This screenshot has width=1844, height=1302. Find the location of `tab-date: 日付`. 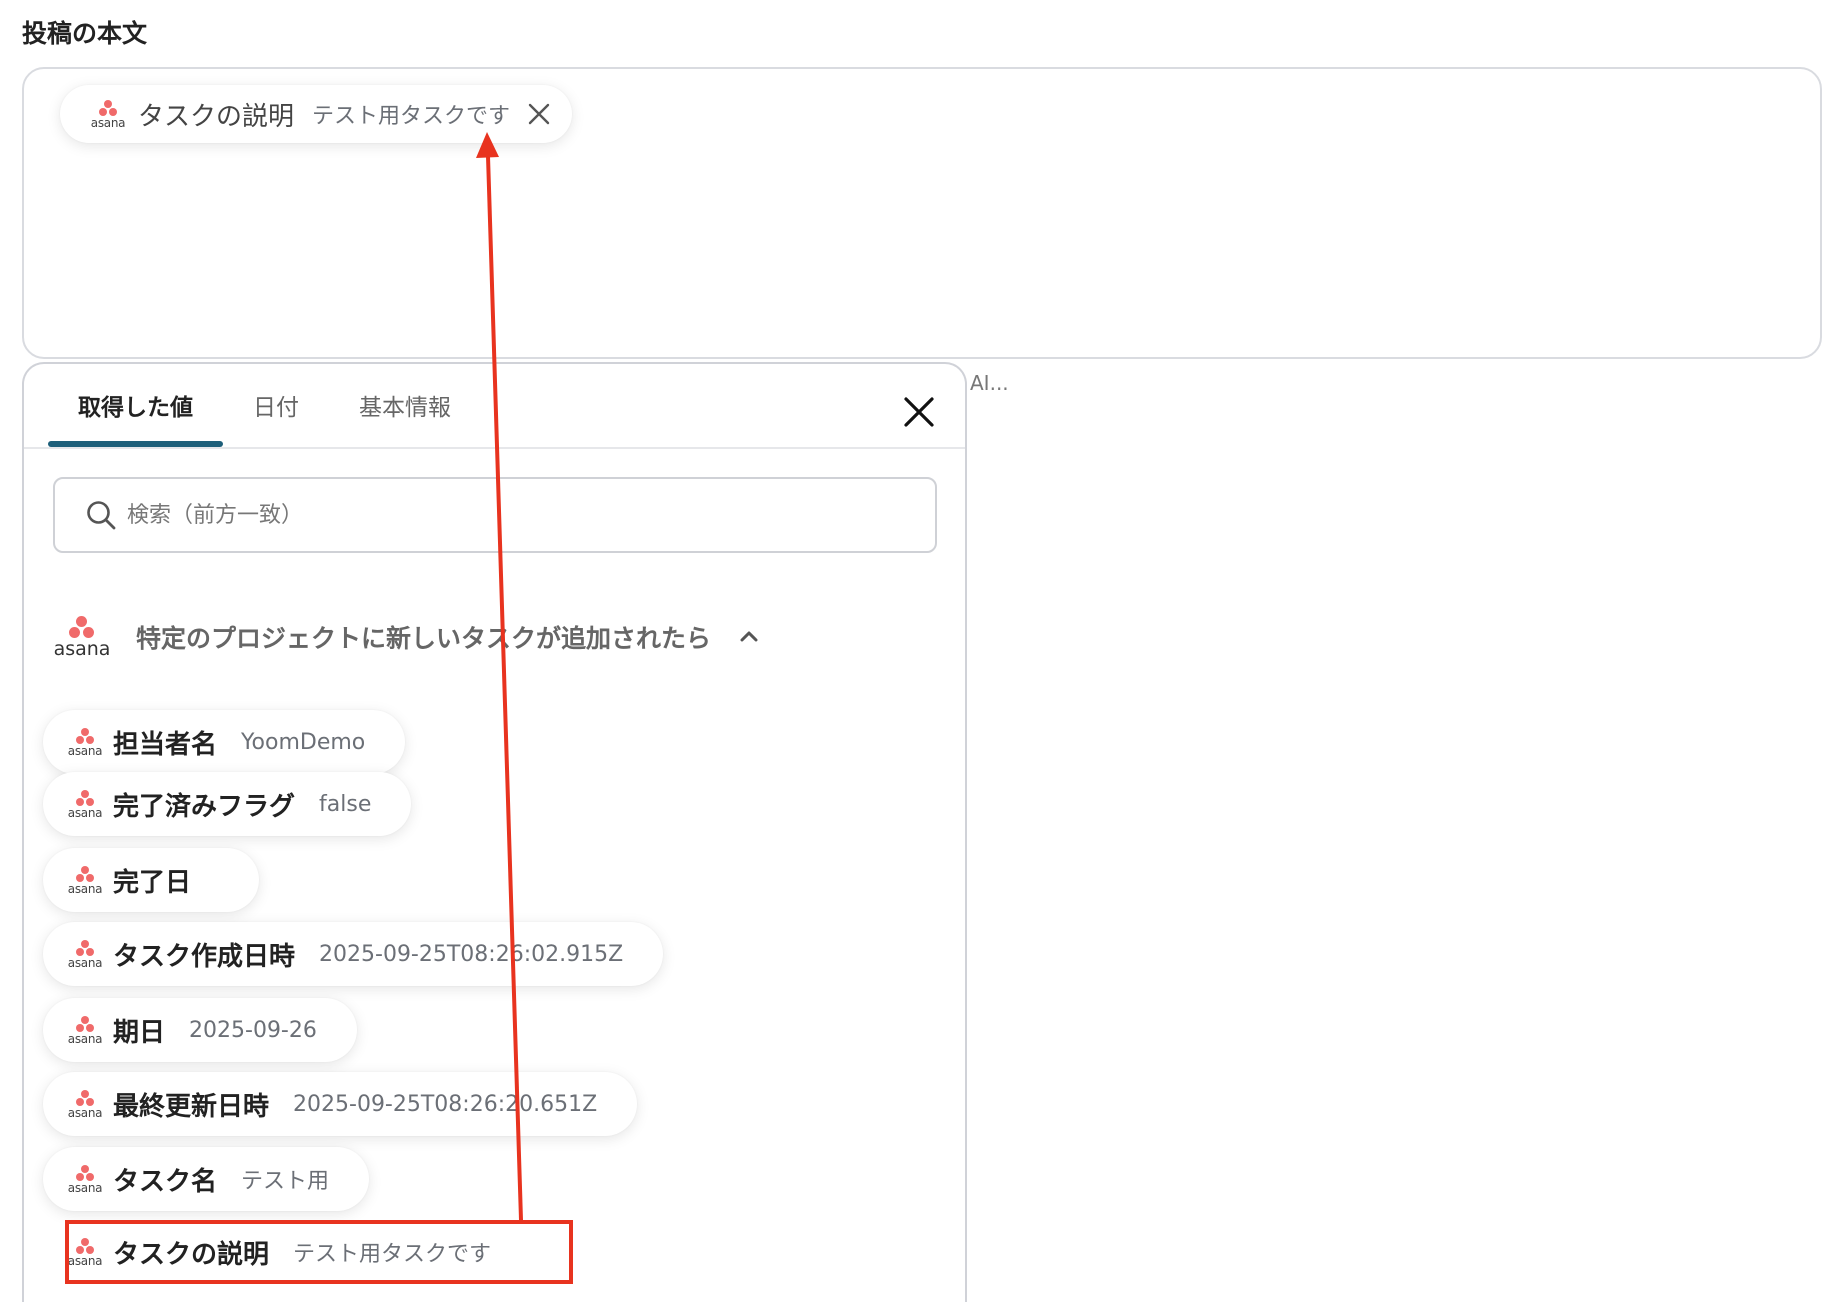

tab-date: 日付 is located at coordinates (276, 405).